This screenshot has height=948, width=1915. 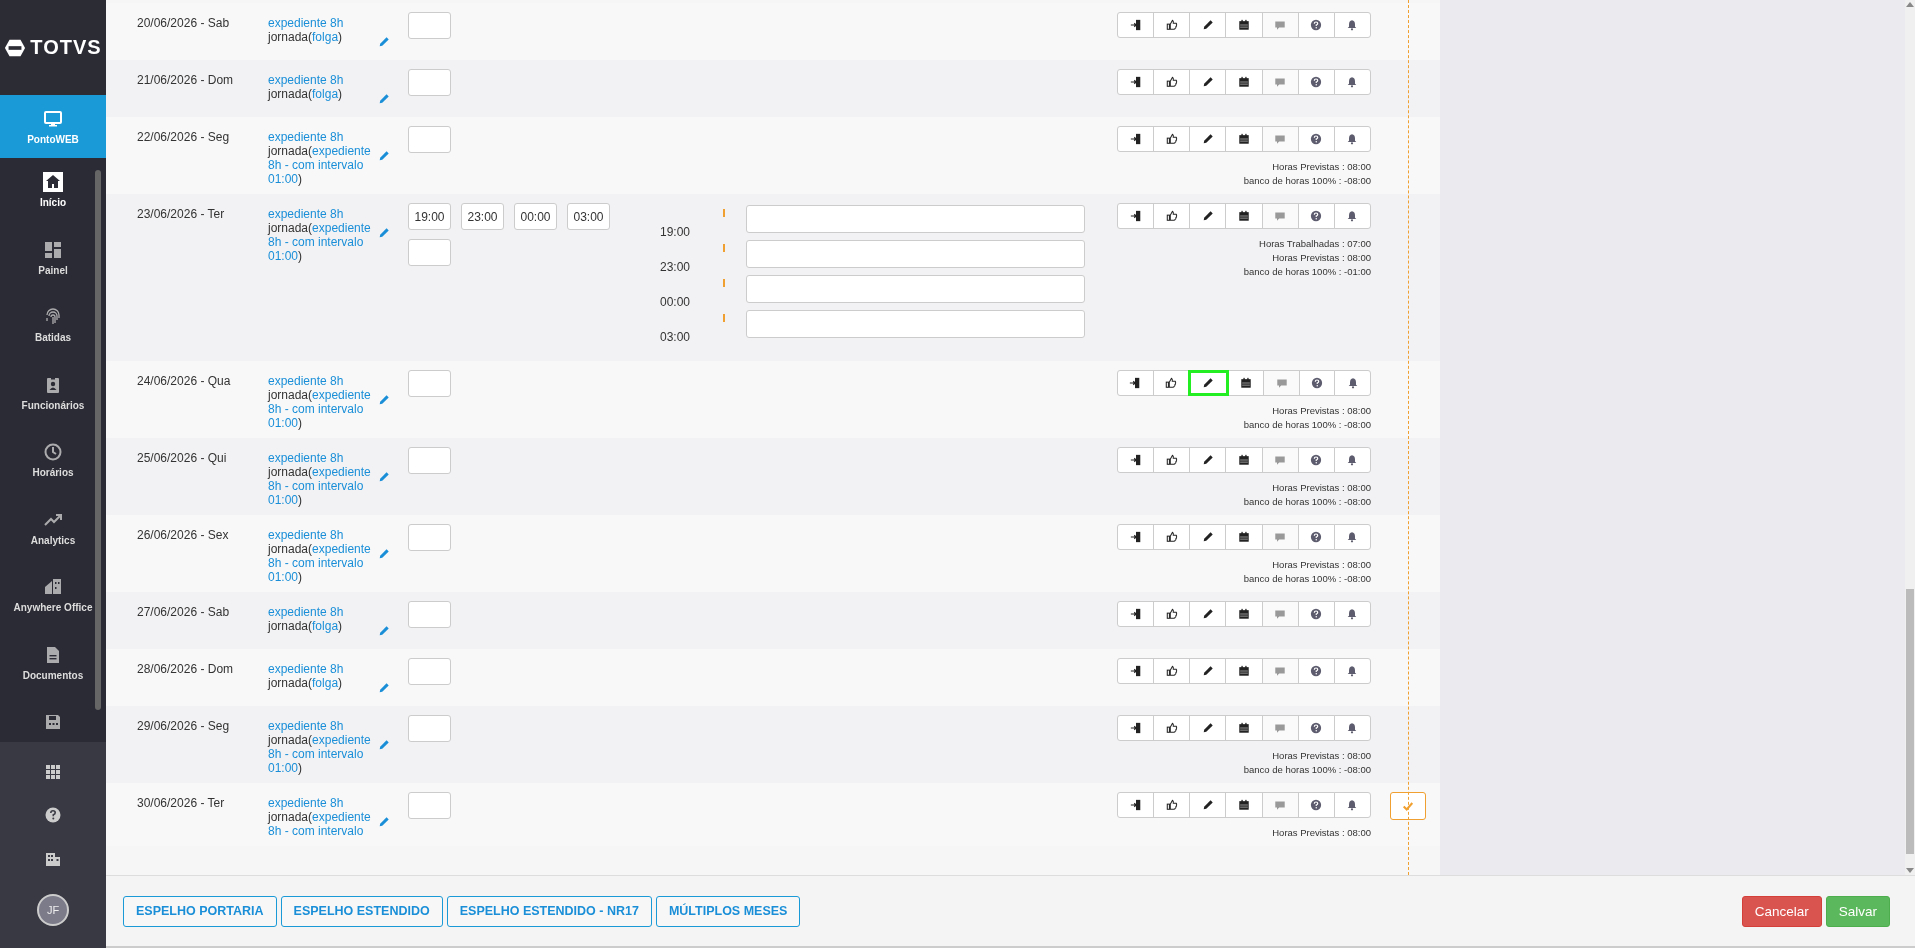 I want to click on time-field: 00:00, so click(x=535, y=216).